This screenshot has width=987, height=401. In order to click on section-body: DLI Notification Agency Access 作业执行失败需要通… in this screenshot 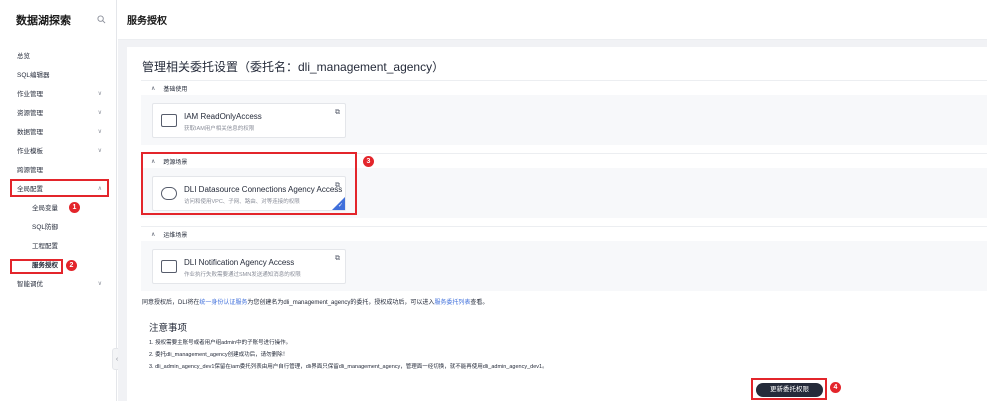, I will do `click(564, 266)`.